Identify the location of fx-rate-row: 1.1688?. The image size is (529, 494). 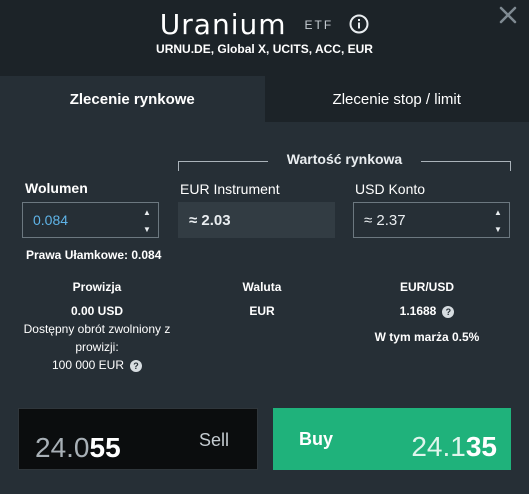
(427, 311).